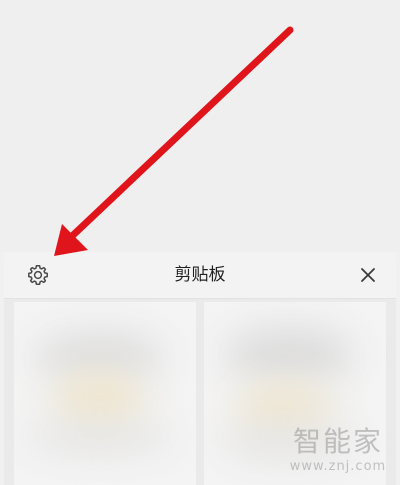 The image size is (400, 485). I want to click on watermark-url: www.znj.com, so click(338, 466).